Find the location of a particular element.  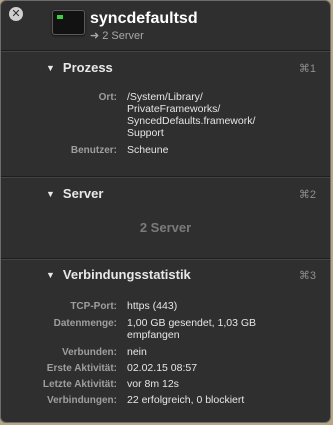

shortcut-label: ⌘1 is located at coordinates (307, 69).